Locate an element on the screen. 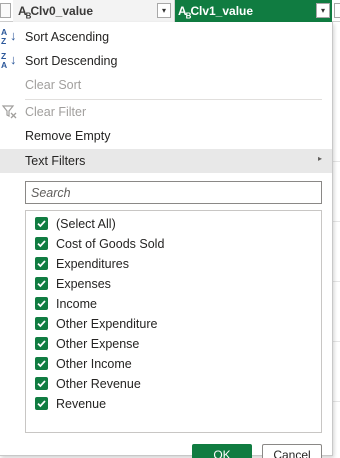 The height and width of the screenshot is (458, 340). column-header-lv1-value: ABC lv1_value ▾ is located at coordinates (253, 11).